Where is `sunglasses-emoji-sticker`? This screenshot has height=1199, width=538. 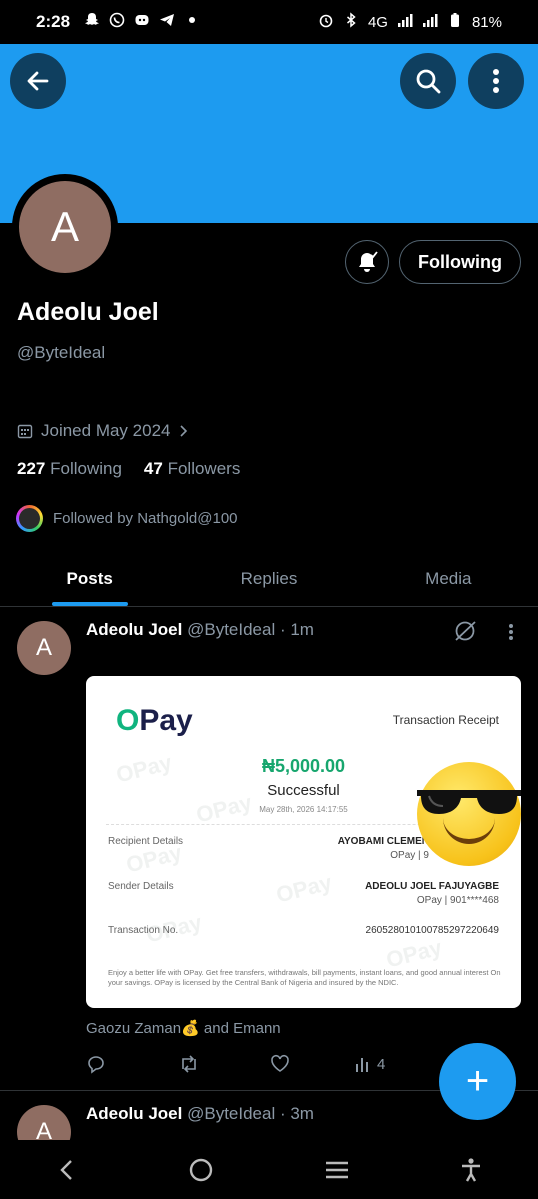
sunglasses-emoji-sticker is located at coordinates (469, 814).